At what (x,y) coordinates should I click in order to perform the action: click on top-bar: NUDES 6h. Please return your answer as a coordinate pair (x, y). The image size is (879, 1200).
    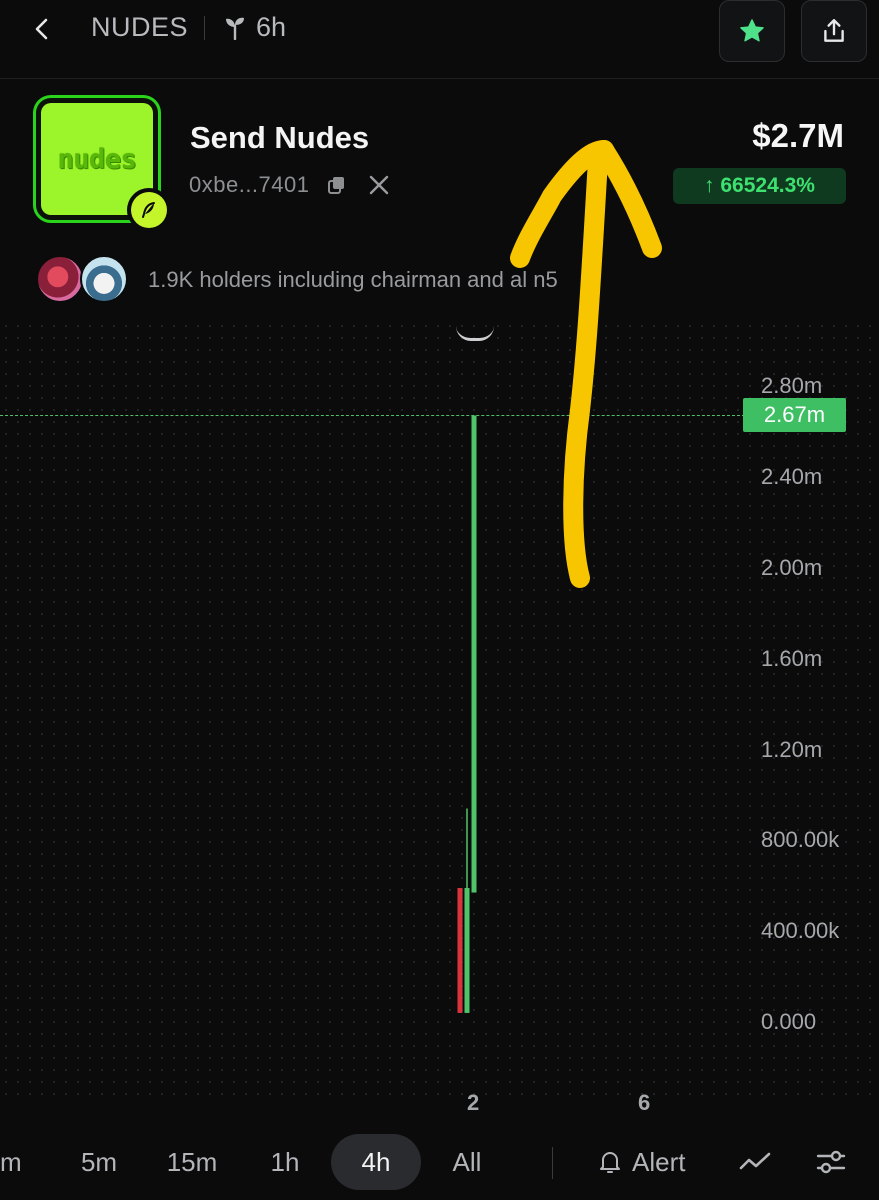
    Looking at the image, I should click on (439, 39).